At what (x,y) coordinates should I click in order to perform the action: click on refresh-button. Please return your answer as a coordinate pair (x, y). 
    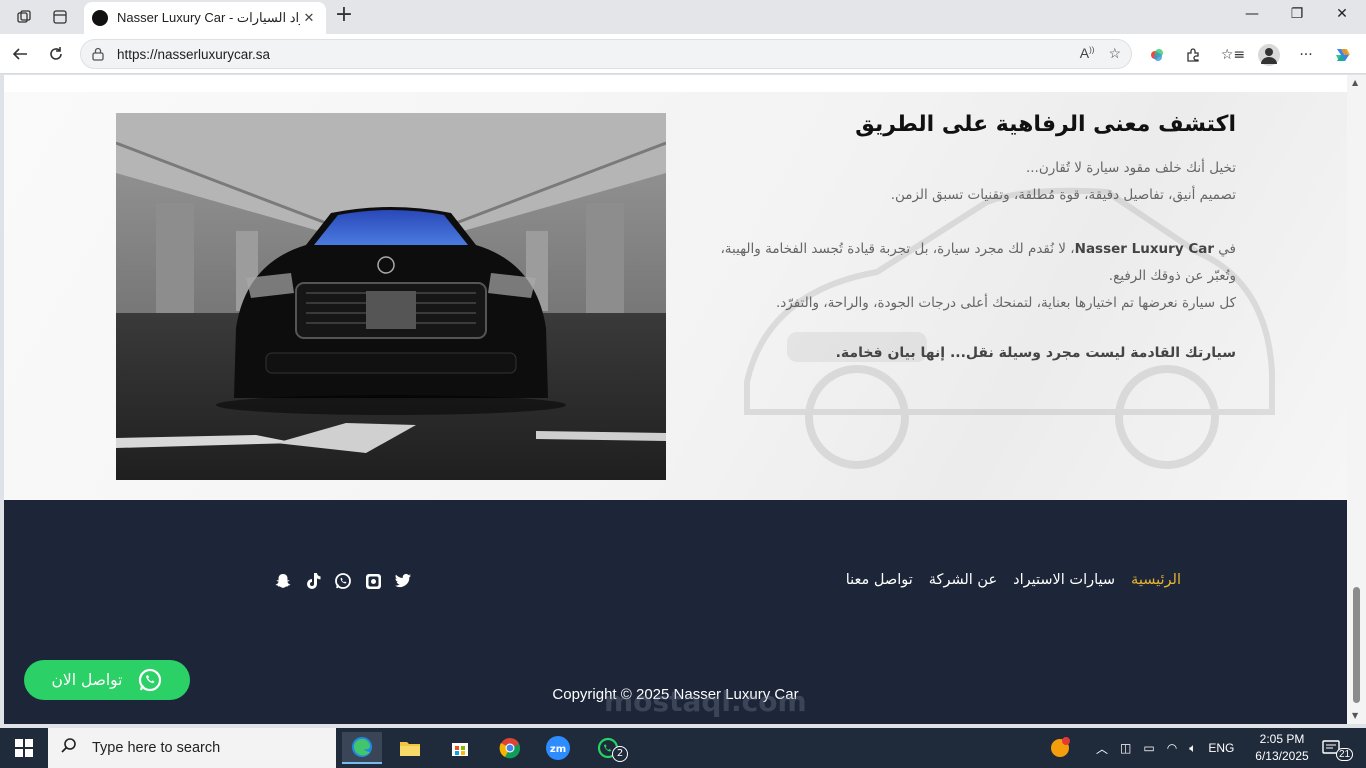
    Looking at the image, I should click on (56, 54).